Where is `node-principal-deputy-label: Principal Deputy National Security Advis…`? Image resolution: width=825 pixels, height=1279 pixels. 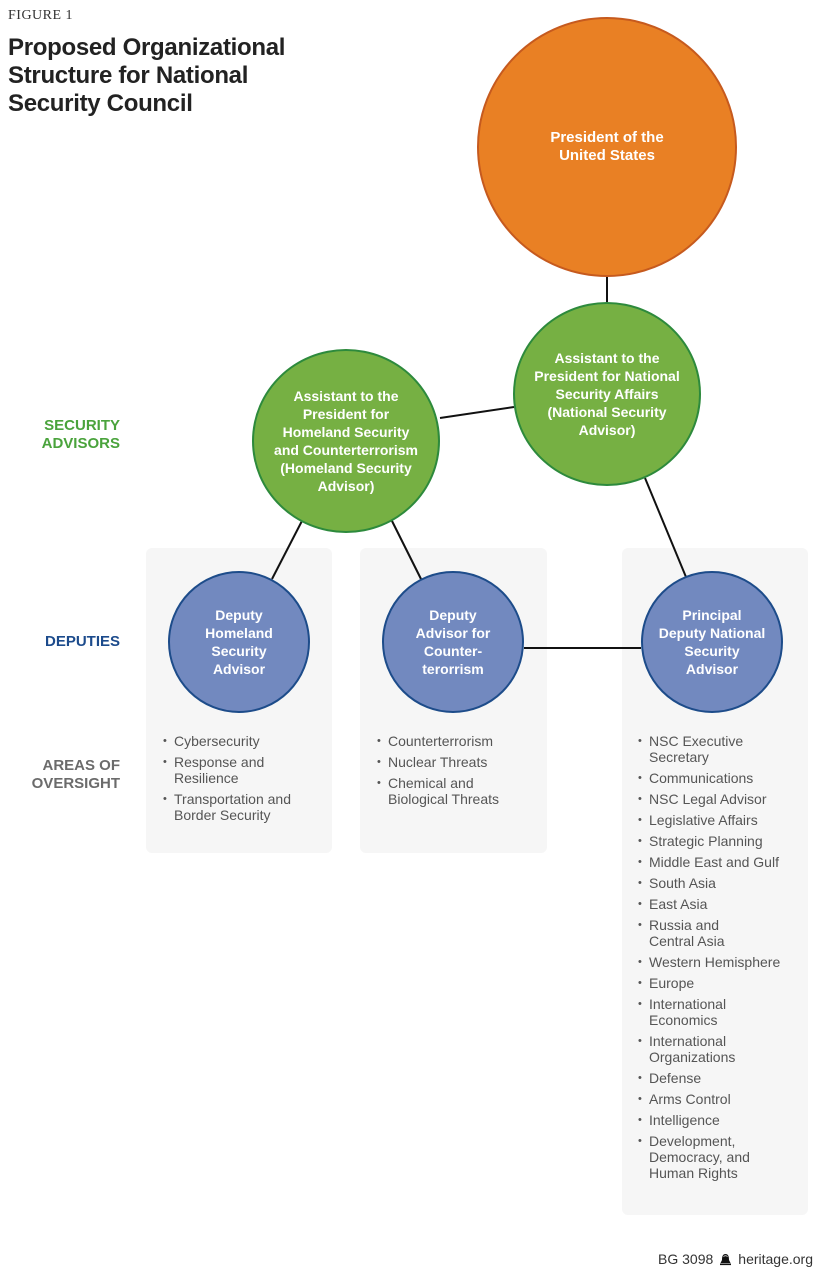 node-principal-deputy-label: Principal Deputy National Security Advis… is located at coordinates (712, 642).